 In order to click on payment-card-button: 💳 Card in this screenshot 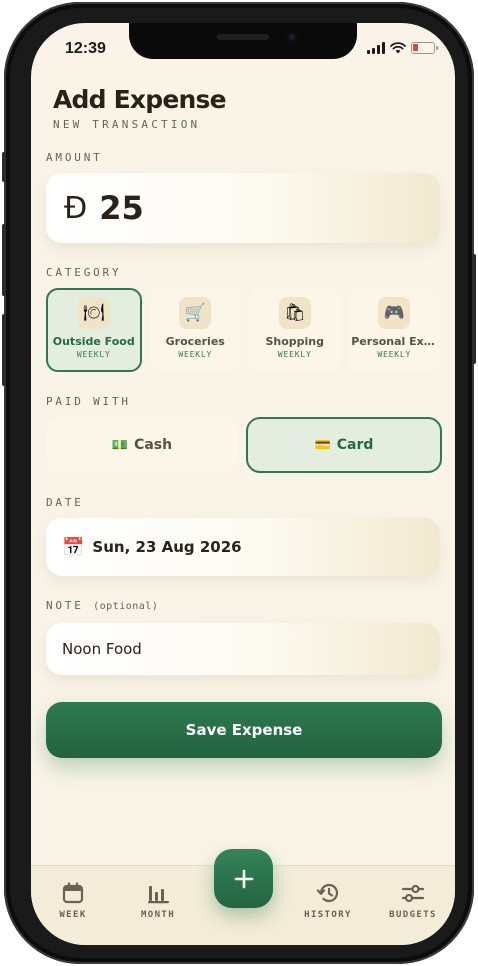, I will do `click(344, 445)`.